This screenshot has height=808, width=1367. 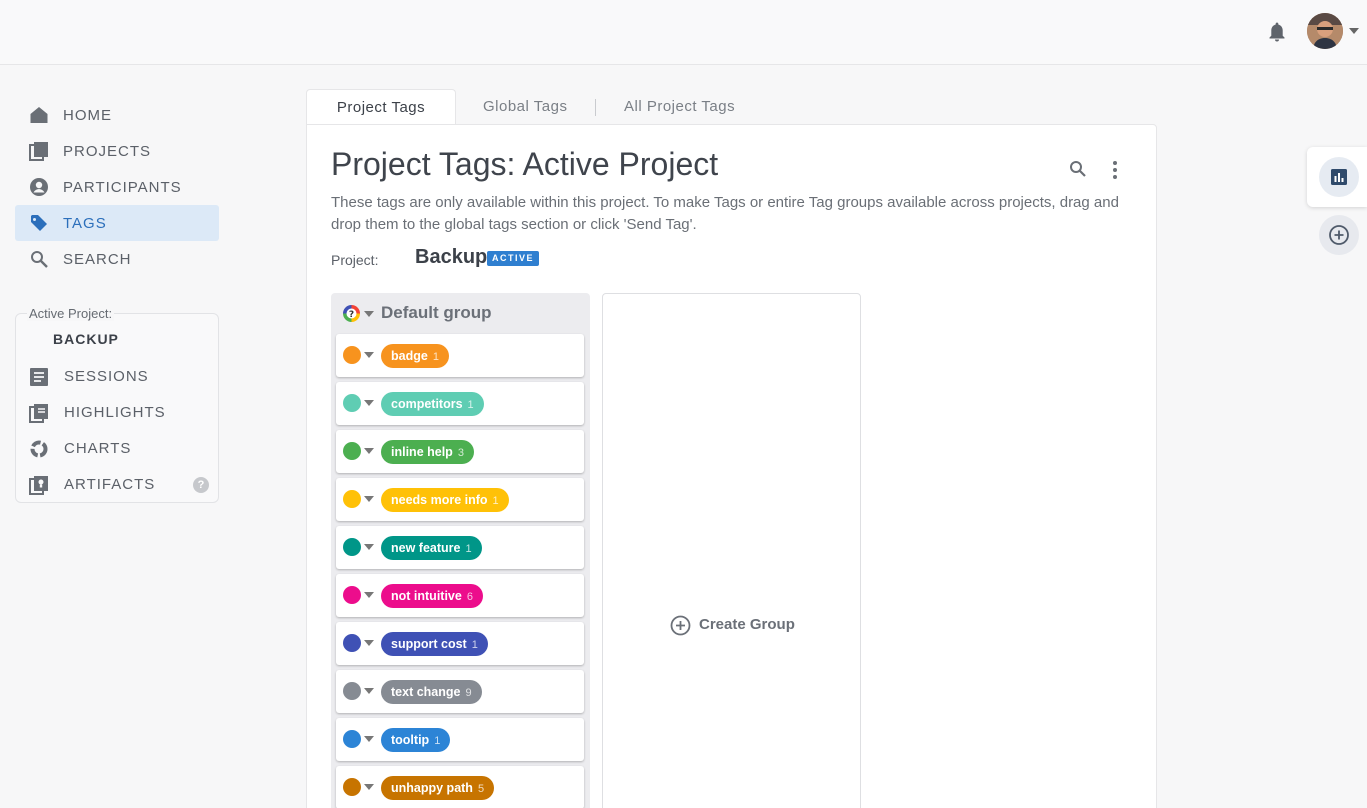 What do you see at coordinates (117, 259) in the screenshot?
I see `nav-search: SEARCH` at bounding box center [117, 259].